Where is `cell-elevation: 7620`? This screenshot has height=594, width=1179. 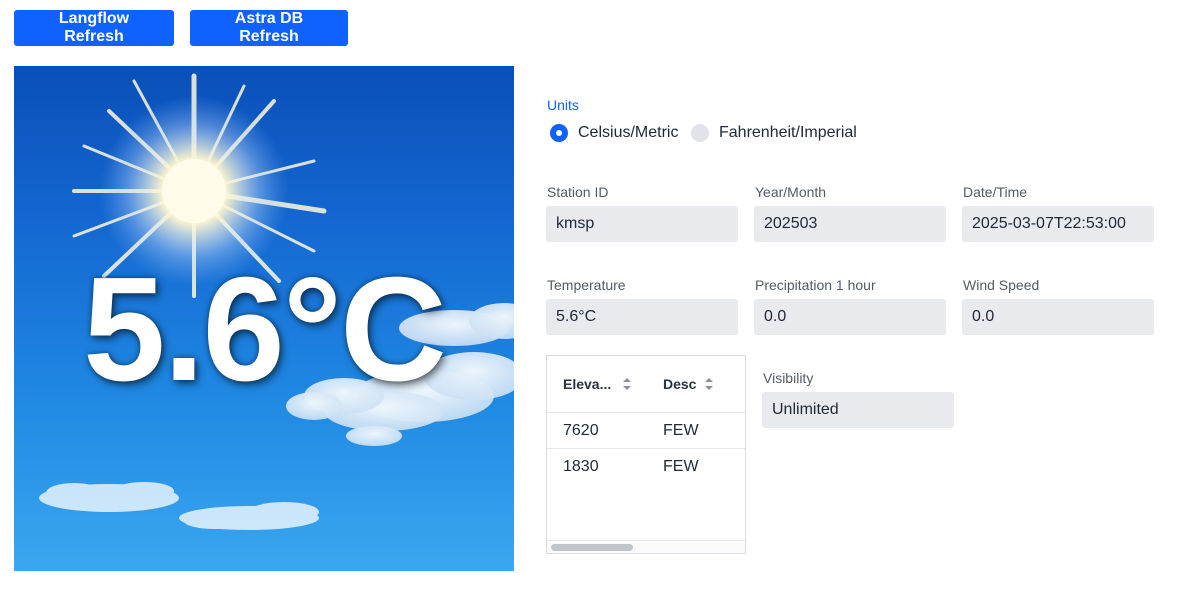 cell-elevation: 7620 is located at coordinates (581, 430).